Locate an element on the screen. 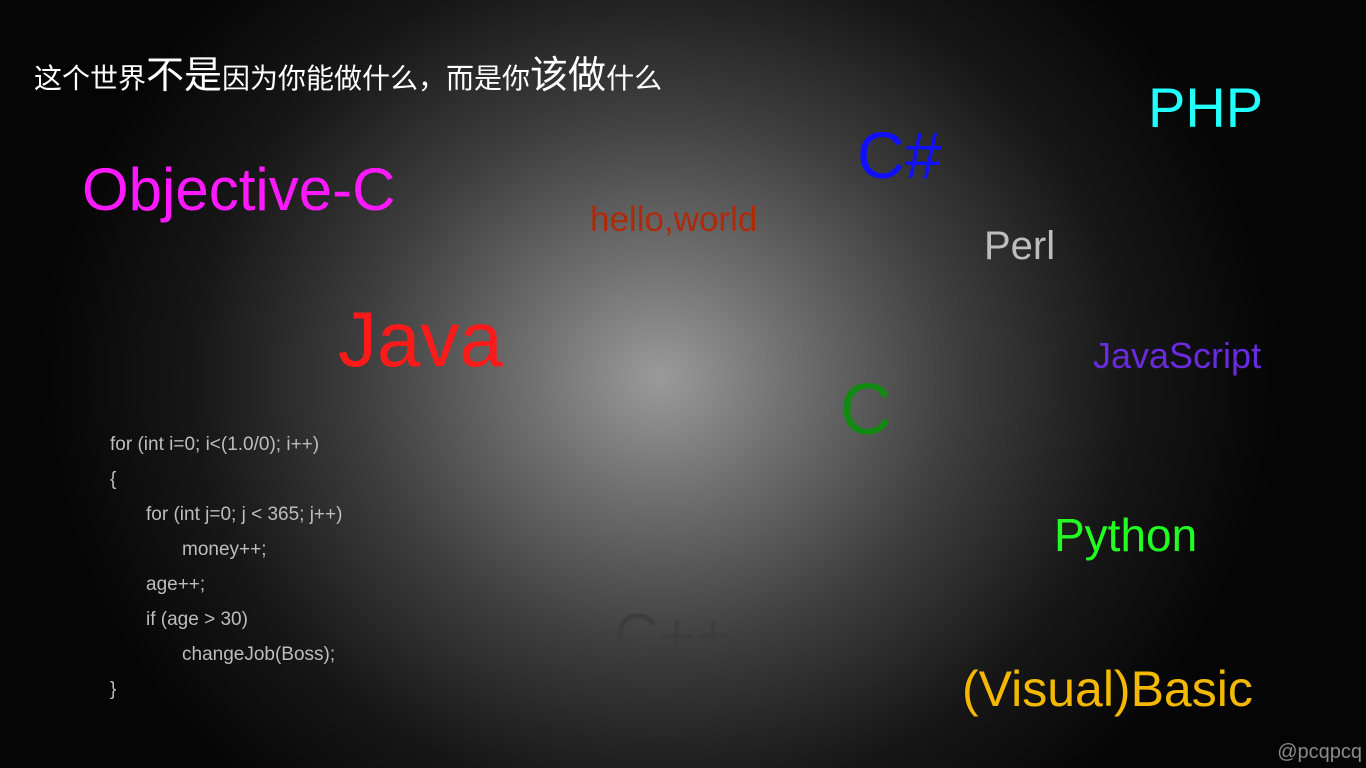  code-line: } is located at coordinates (113, 689).